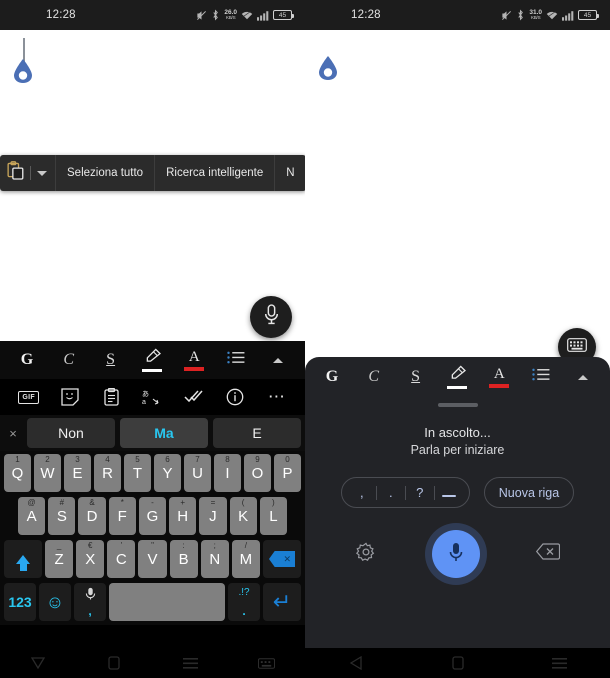  Describe the element at coordinates (59, 559) in the screenshot. I see `key-z: _ Z` at that location.